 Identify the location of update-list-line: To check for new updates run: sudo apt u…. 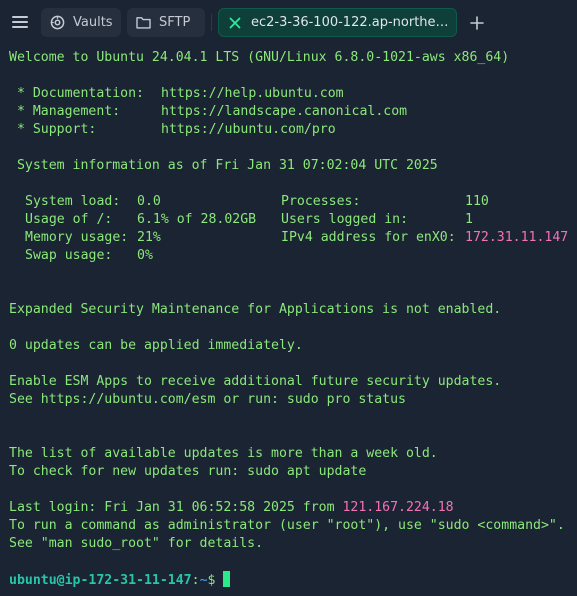
(188, 471).